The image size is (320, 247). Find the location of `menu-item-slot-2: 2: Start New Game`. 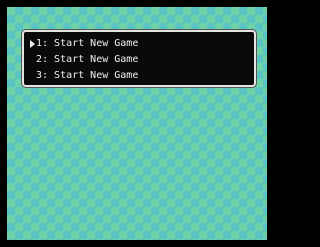

menu-item-slot-2: 2: Start New Game is located at coordinates (81, 60).